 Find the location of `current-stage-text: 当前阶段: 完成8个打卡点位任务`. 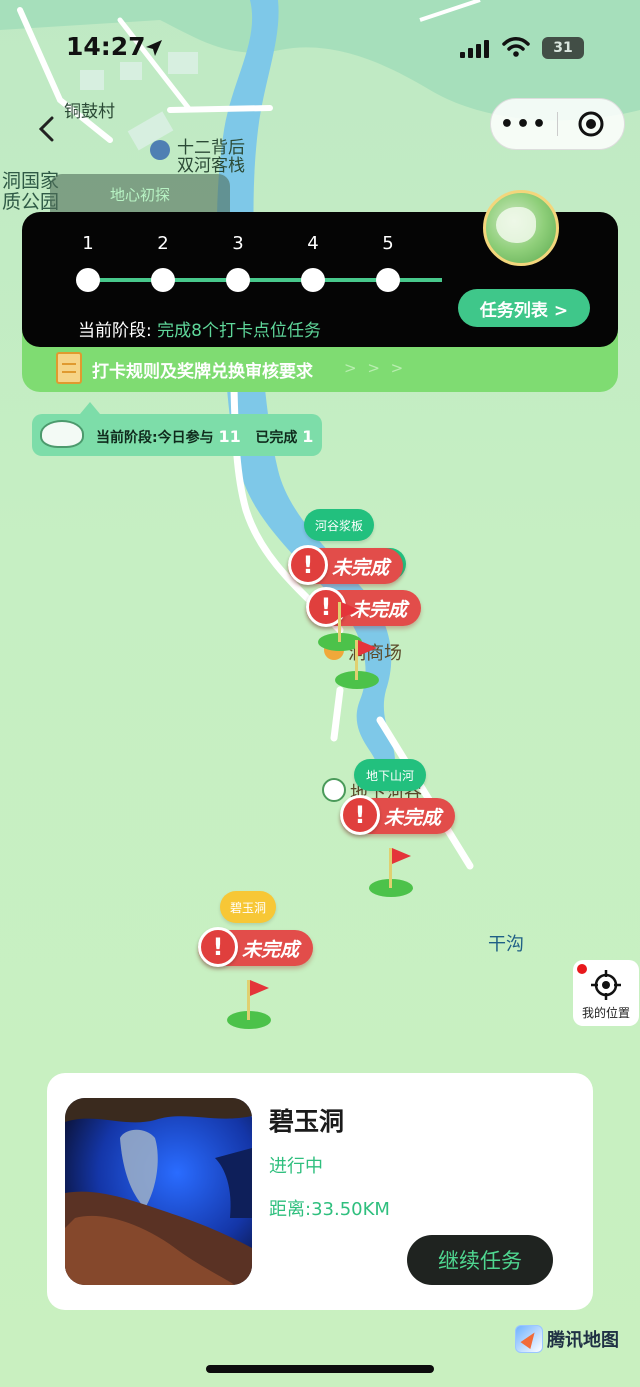

current-stage-text: 当前阶段: 完成8个打卡点位任务 is located at coordinates (199, 328).